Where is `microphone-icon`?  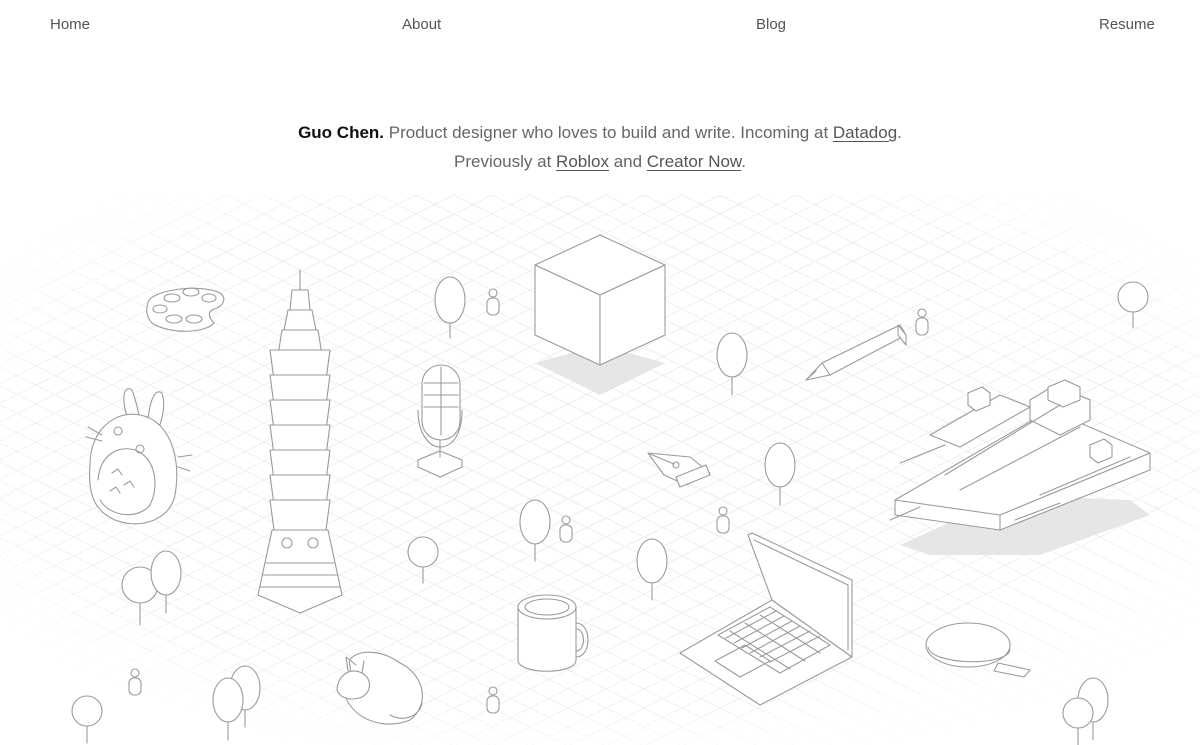
microphone-icon is located at coordinates (440, 421).